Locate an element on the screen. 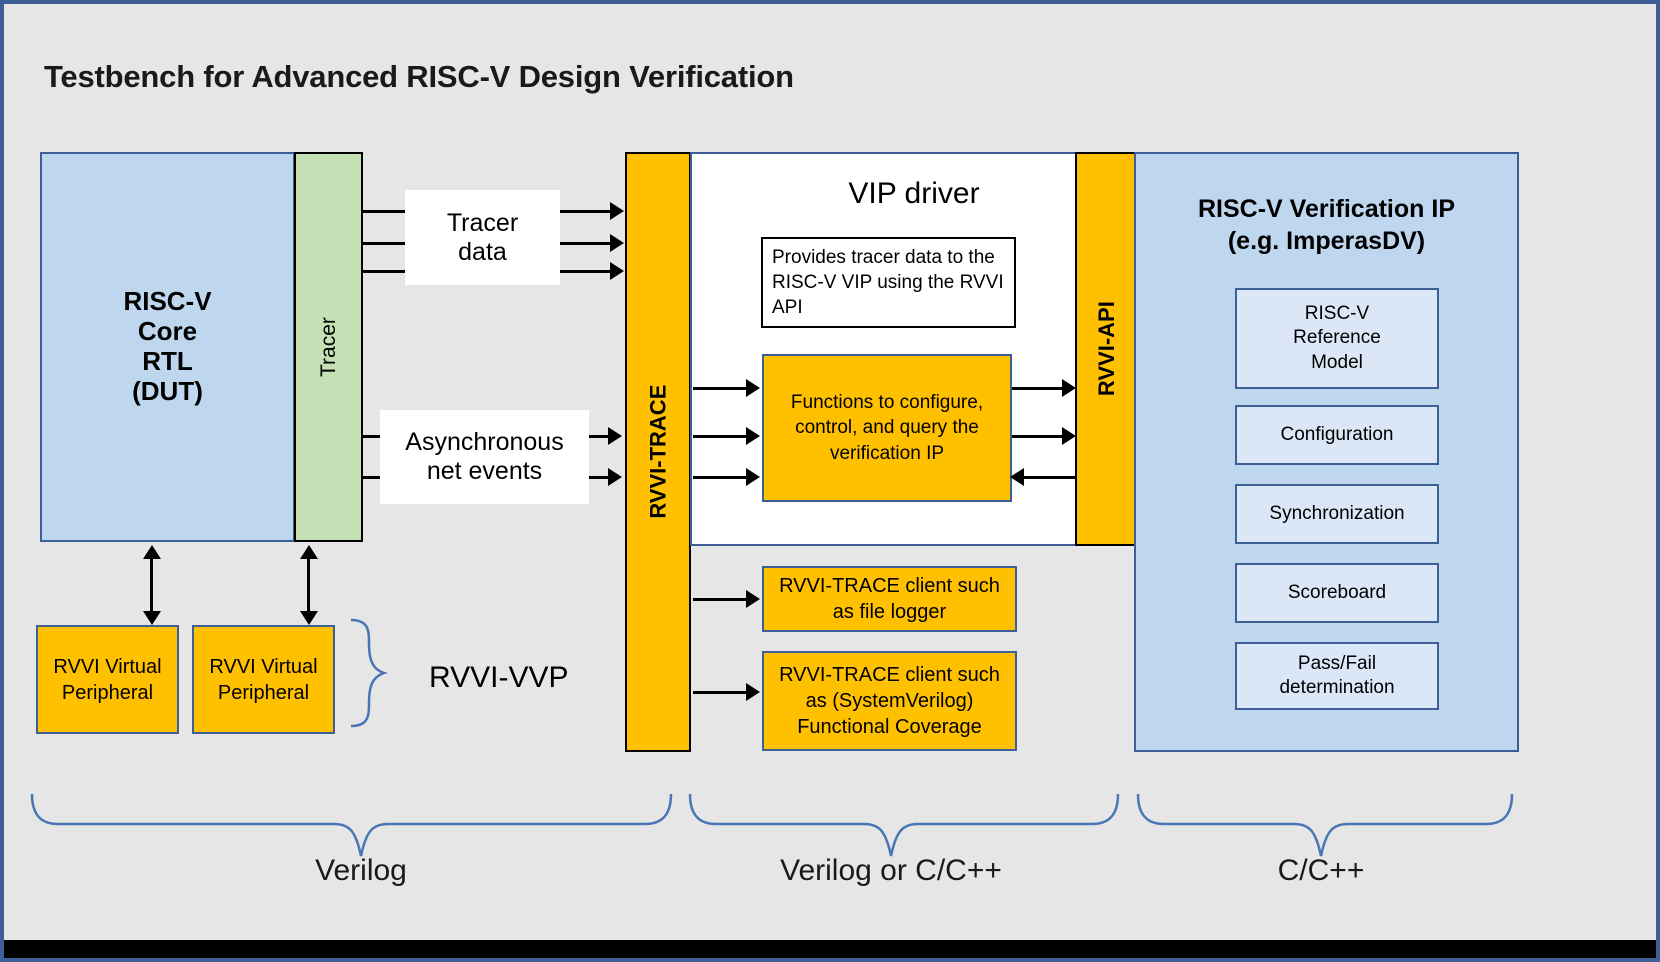 Image resolution: width=1660 pixels, height=962 pixels. zone-label-verilog-or-cpp: Verilog or C/C++ is located at coordinates (891, 870).